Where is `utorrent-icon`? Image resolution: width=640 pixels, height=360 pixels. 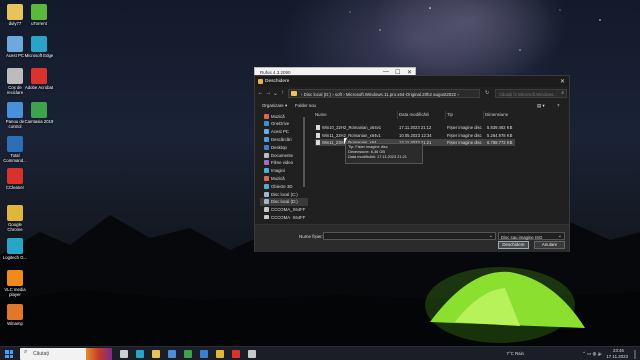
utorrent-icon is located at coordinates (39, 12).